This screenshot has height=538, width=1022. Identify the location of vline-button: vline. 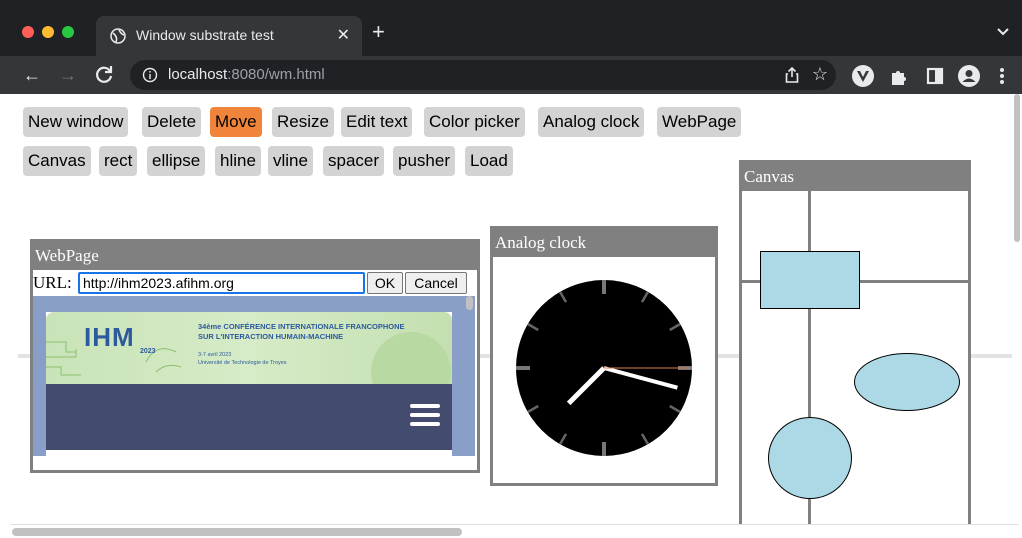
(290, 161).